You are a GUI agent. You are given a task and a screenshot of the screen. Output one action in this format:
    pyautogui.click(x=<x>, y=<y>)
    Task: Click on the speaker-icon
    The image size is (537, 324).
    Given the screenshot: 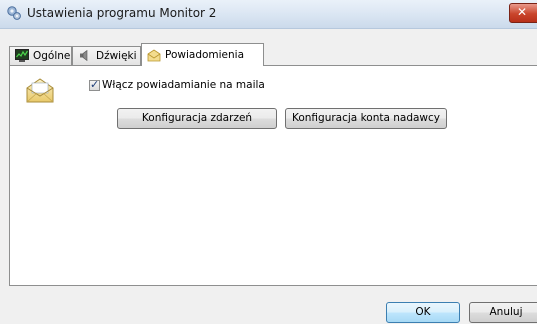 What is the action you would take?
    pyautogui.click(x=84, y=55)
    